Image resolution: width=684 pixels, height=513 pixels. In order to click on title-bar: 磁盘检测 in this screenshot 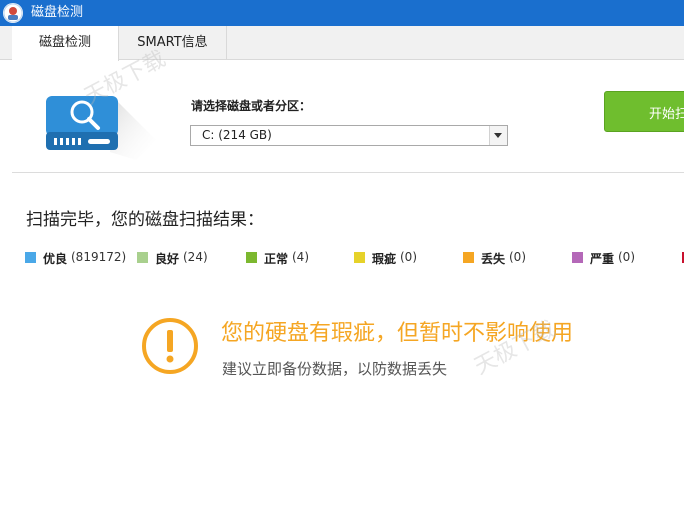, I will do `click(342, 13)`.